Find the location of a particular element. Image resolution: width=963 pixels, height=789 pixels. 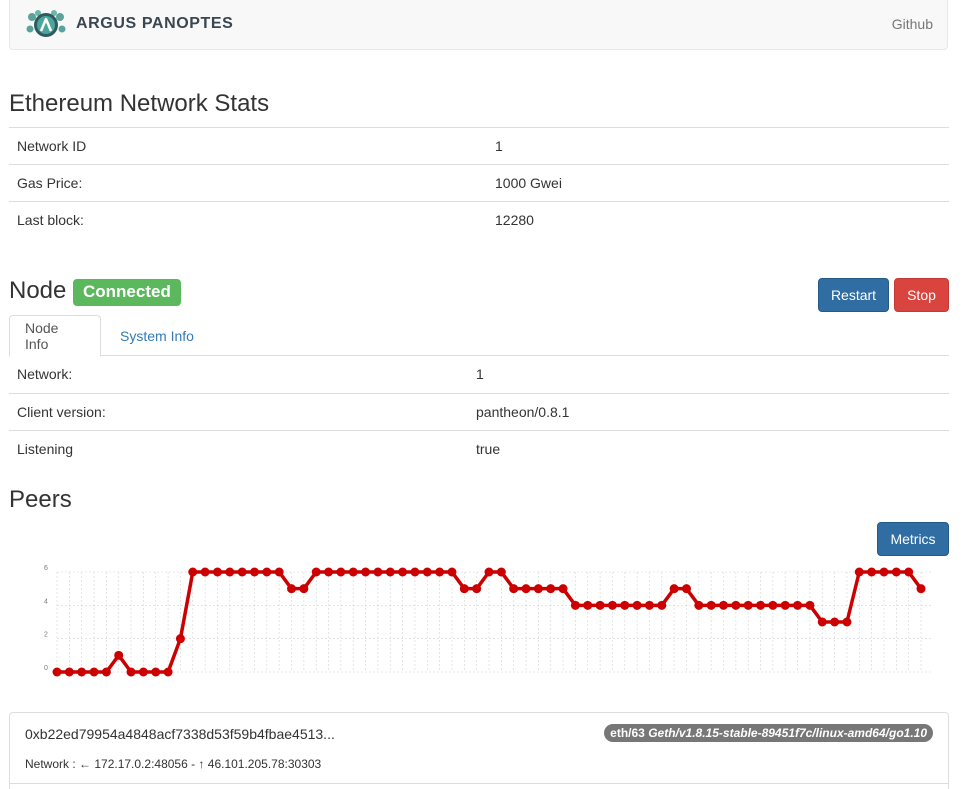

row-label: Network: is located at coordinates (45, 374).